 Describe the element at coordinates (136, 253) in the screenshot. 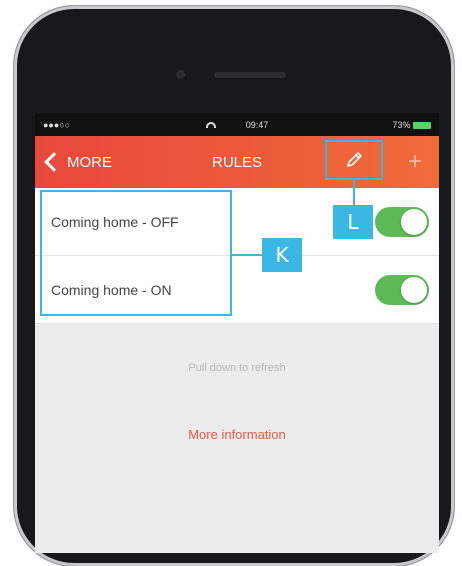

I see `rules-highlight-box` at that location.